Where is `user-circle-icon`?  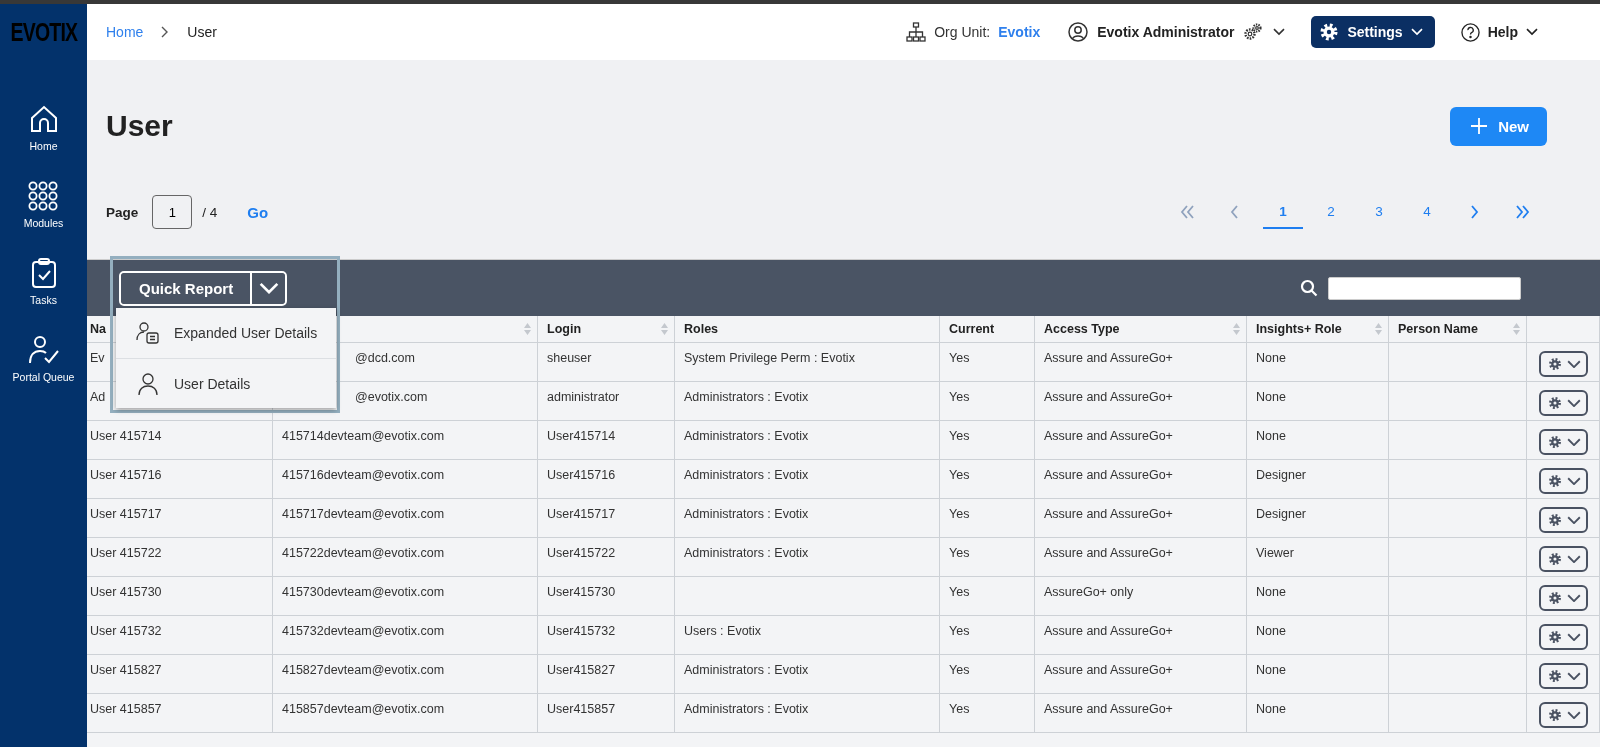 user-circle-icon is located at coordinates (1078, 32).